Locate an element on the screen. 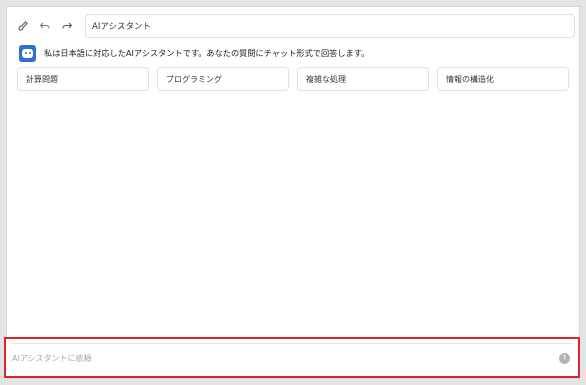  undo-icon-glyph is located at coordinates (44, 25).